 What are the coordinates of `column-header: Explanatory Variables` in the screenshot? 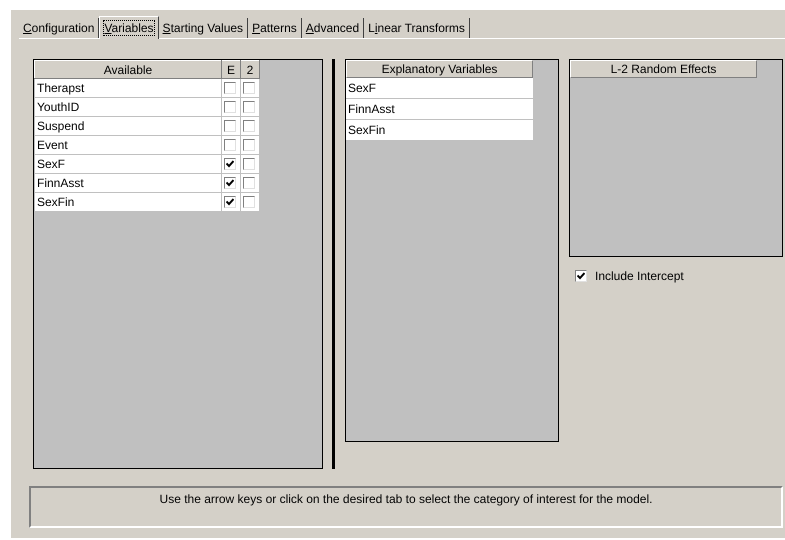 It's located at (439, 69).